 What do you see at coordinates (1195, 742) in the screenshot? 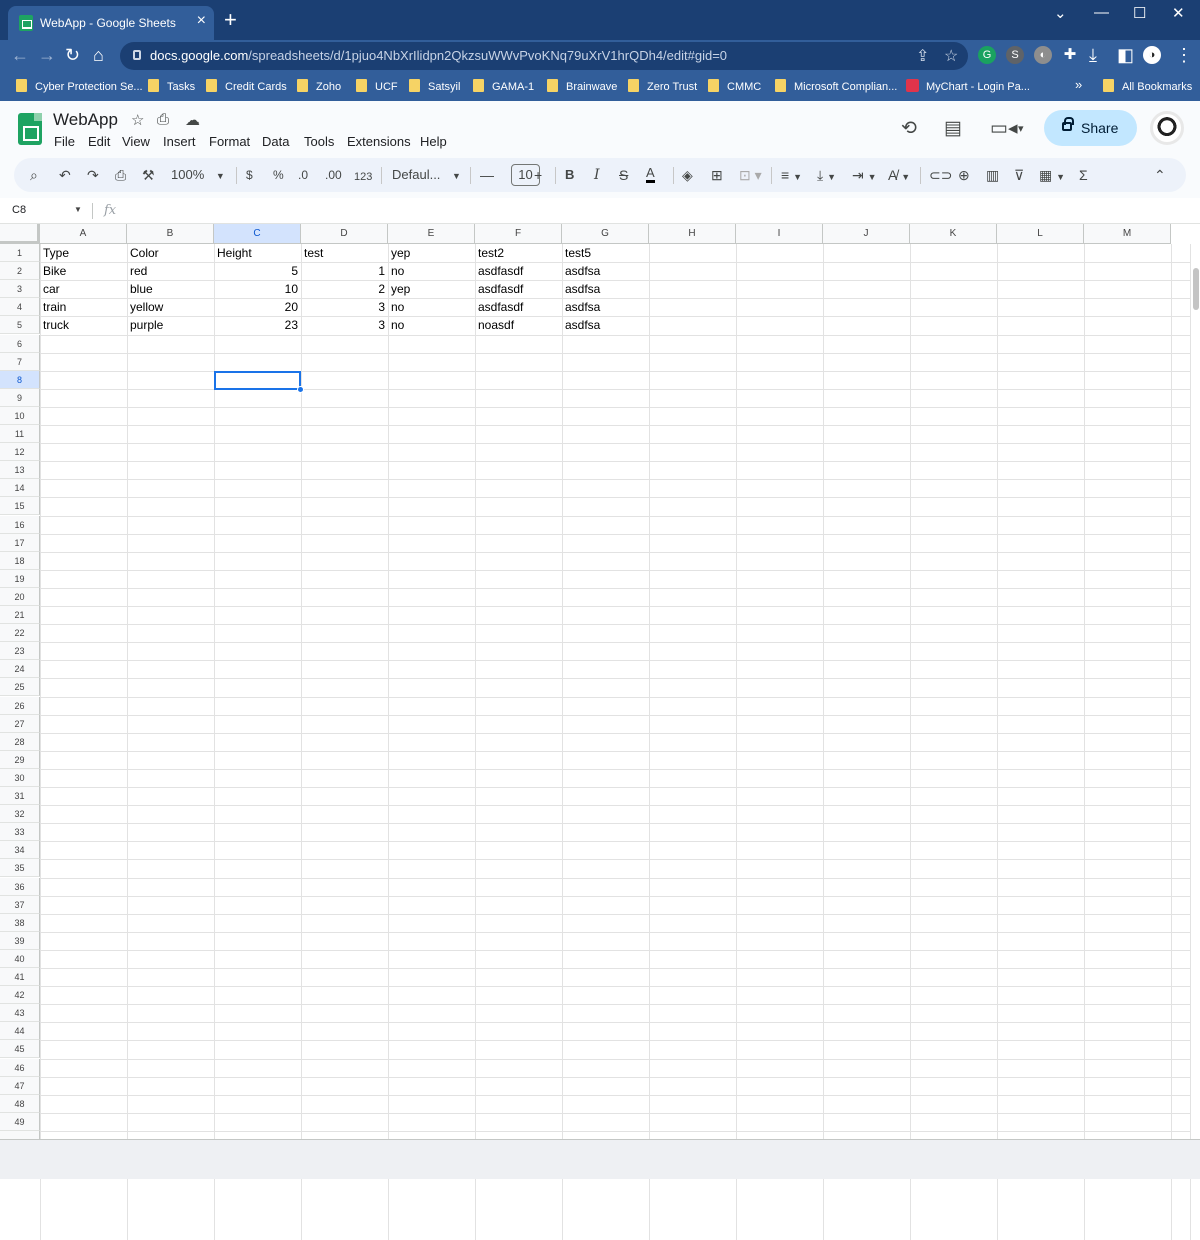
I see `vertical-scrollbar` at bounding box center [1195, 742].